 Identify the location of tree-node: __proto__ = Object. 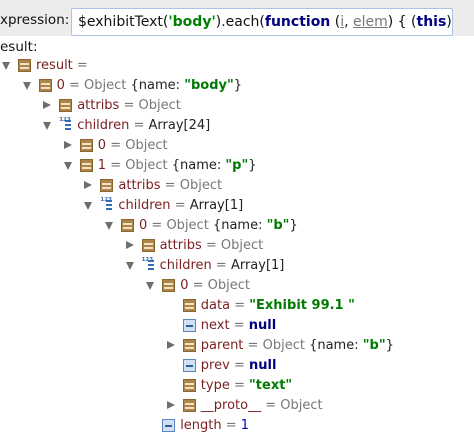
(237, 406).